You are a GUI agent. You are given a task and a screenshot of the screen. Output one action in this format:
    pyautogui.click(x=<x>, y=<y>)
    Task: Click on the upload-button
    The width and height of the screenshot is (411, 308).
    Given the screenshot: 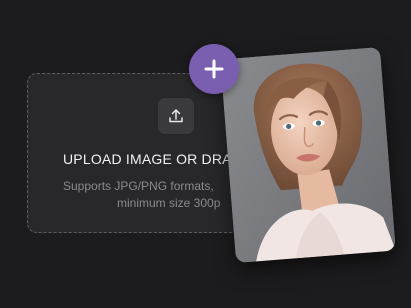 What is the action you would take?
    pyautogui.click(x=176, y=116)
    